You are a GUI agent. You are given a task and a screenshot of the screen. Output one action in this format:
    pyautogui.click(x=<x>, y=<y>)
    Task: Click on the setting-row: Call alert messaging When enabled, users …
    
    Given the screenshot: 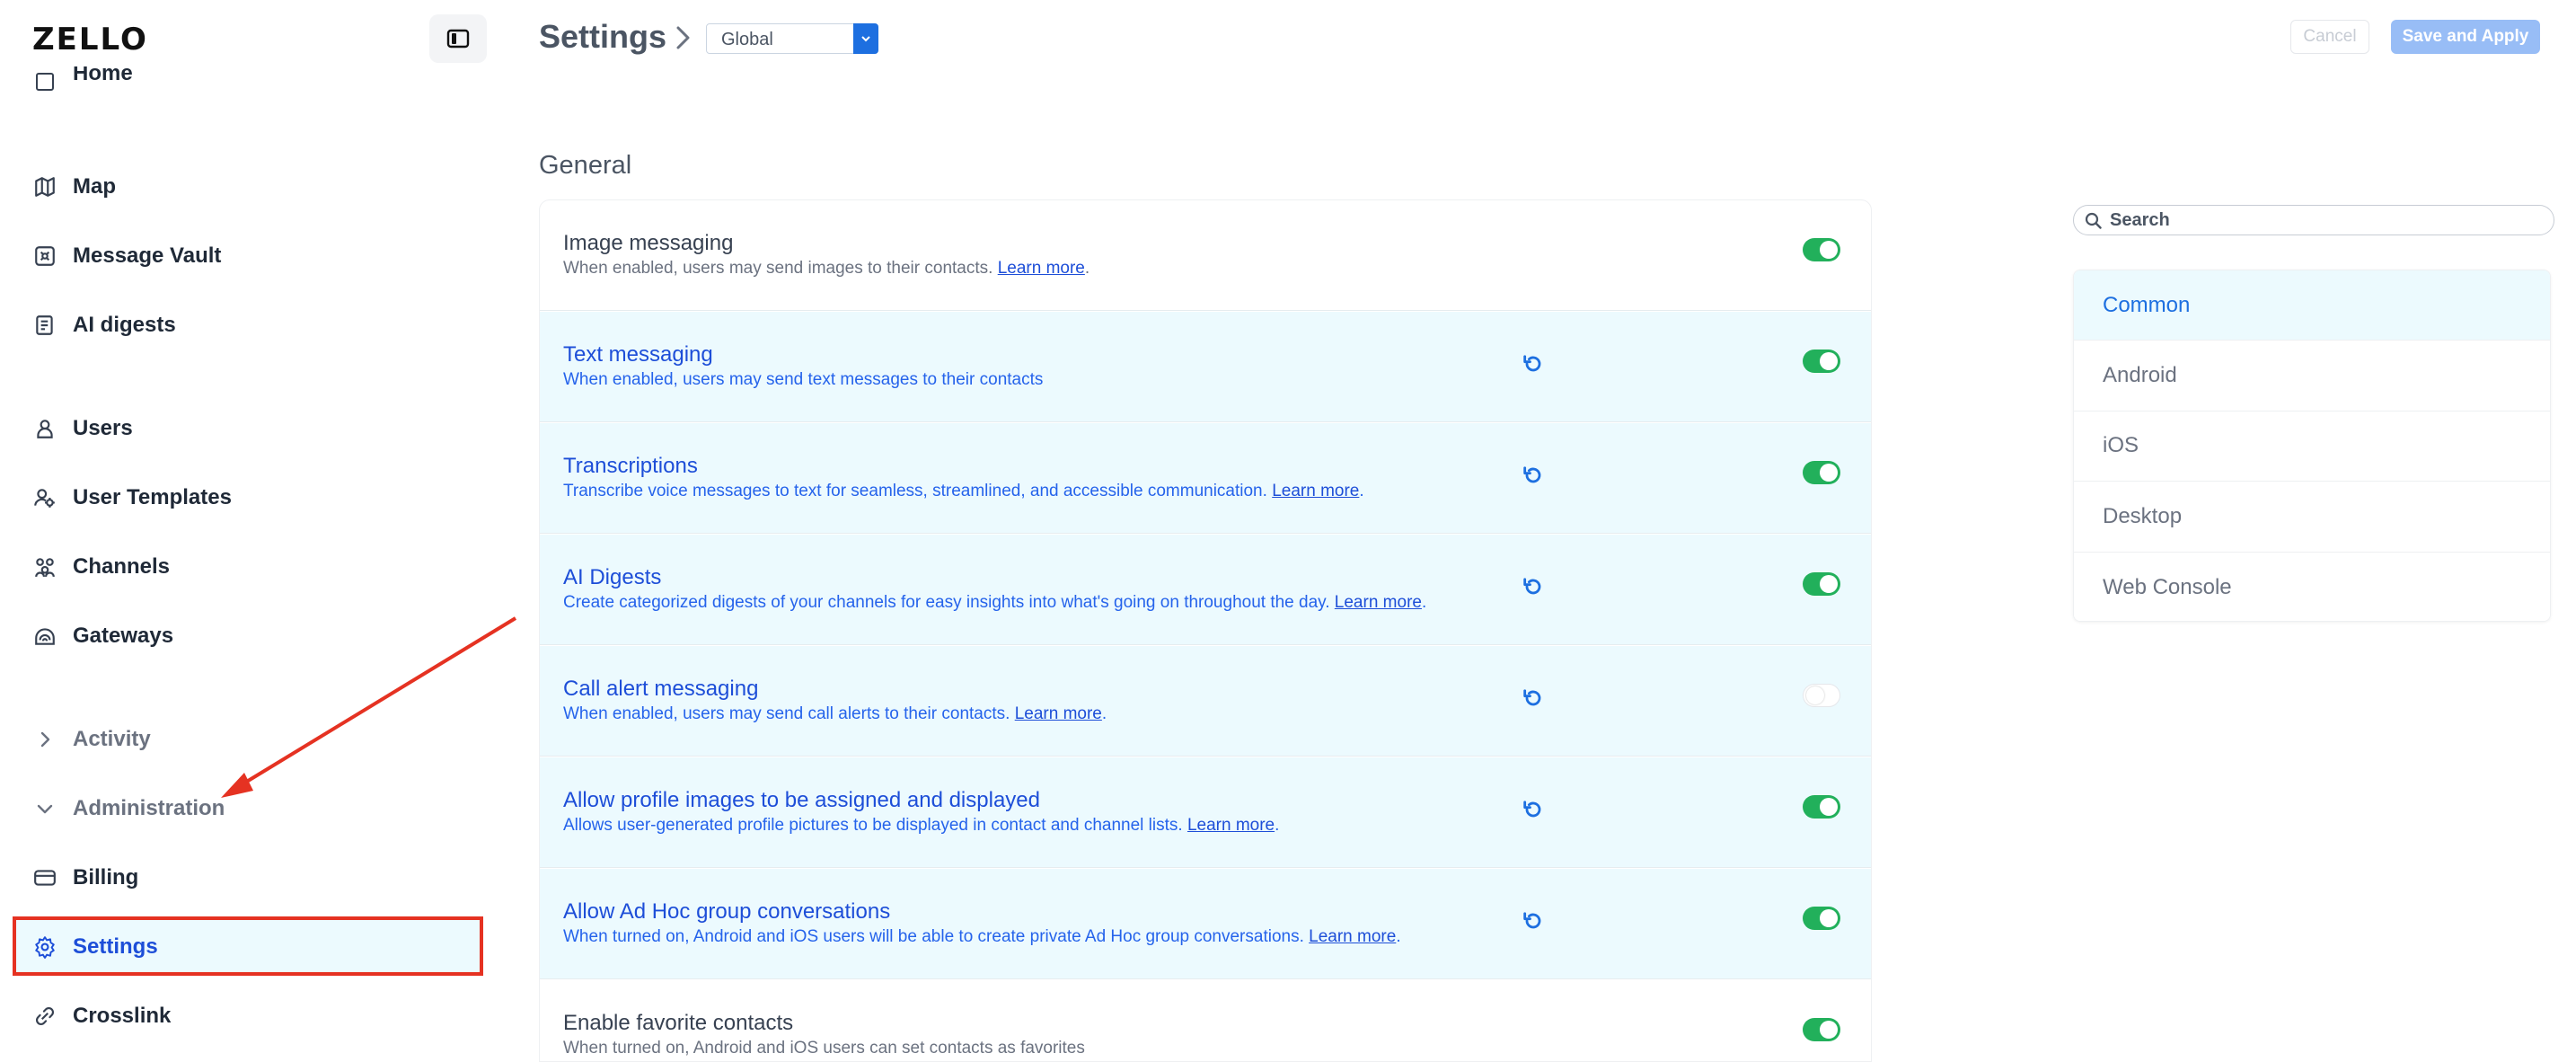 What is the action you would take?
    pyautogui.click(x=1205, y=702)
    